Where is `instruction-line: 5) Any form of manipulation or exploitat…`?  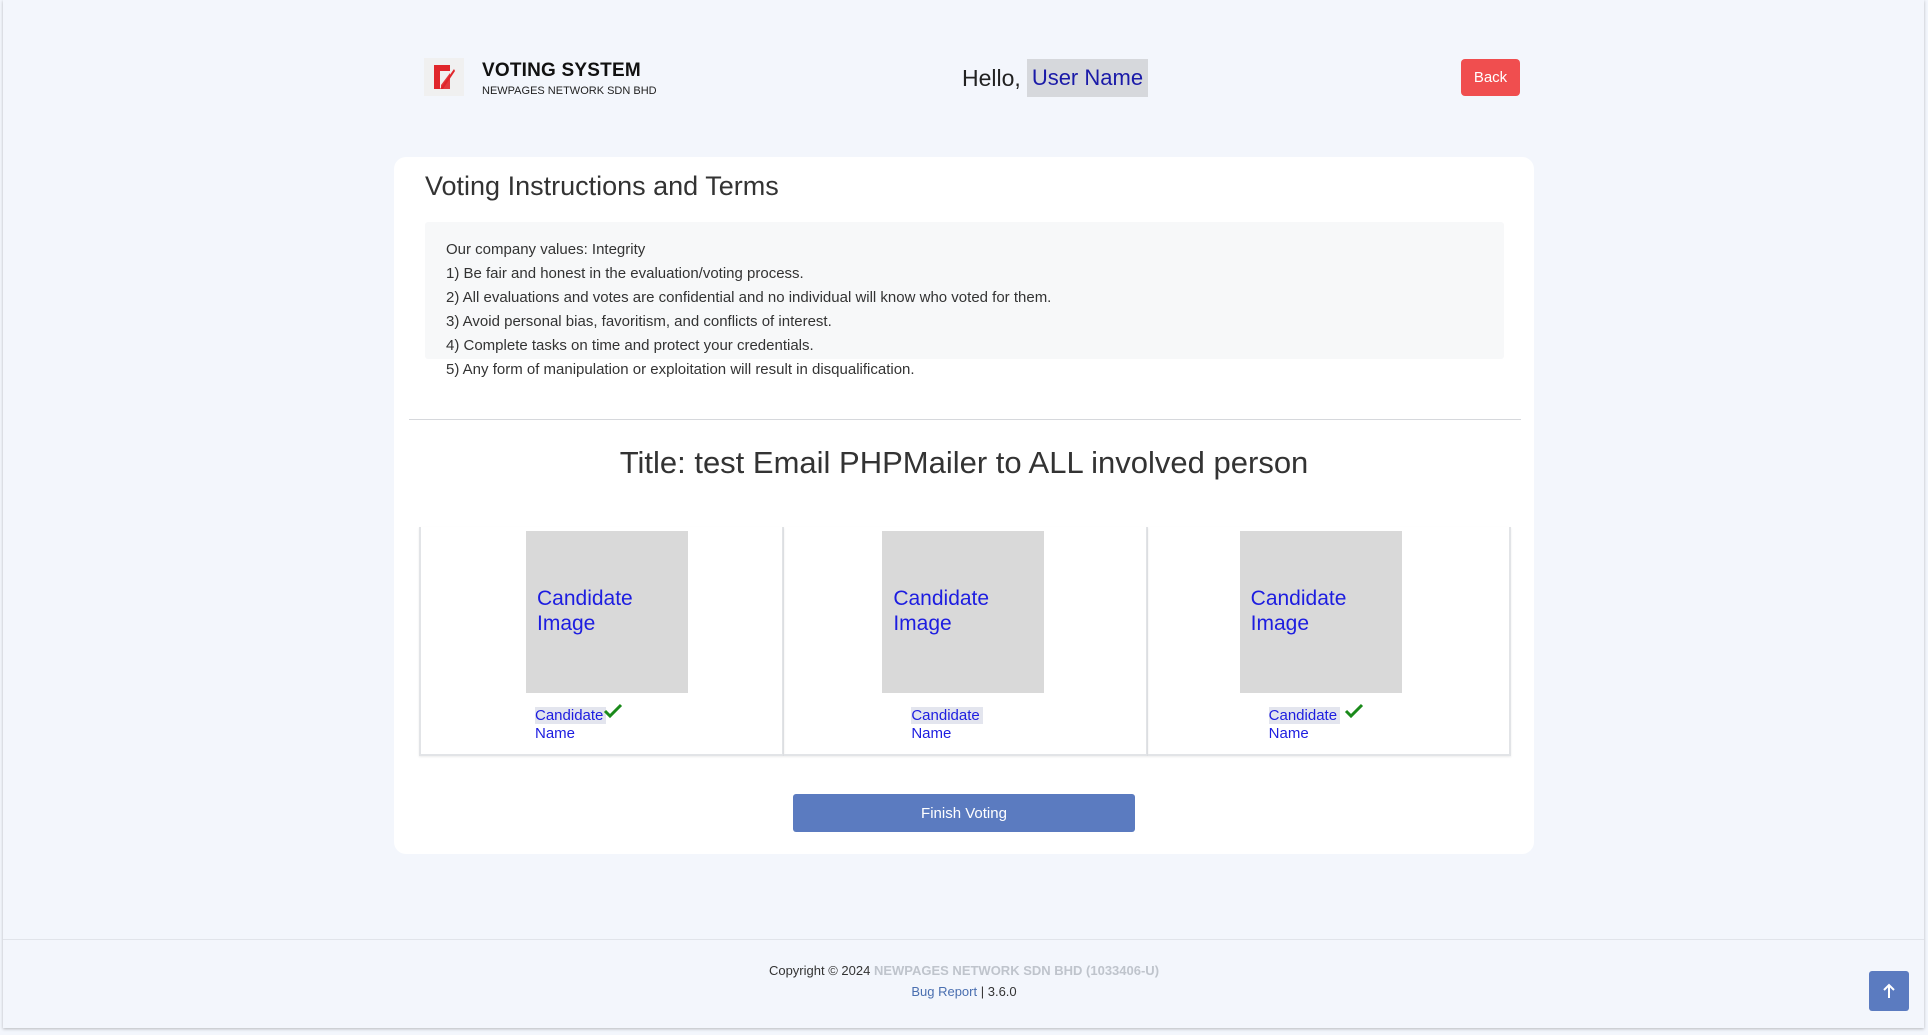 instruction-line: 5) Any form of manipulation or exploitat… is located at coordinates (680, 369).